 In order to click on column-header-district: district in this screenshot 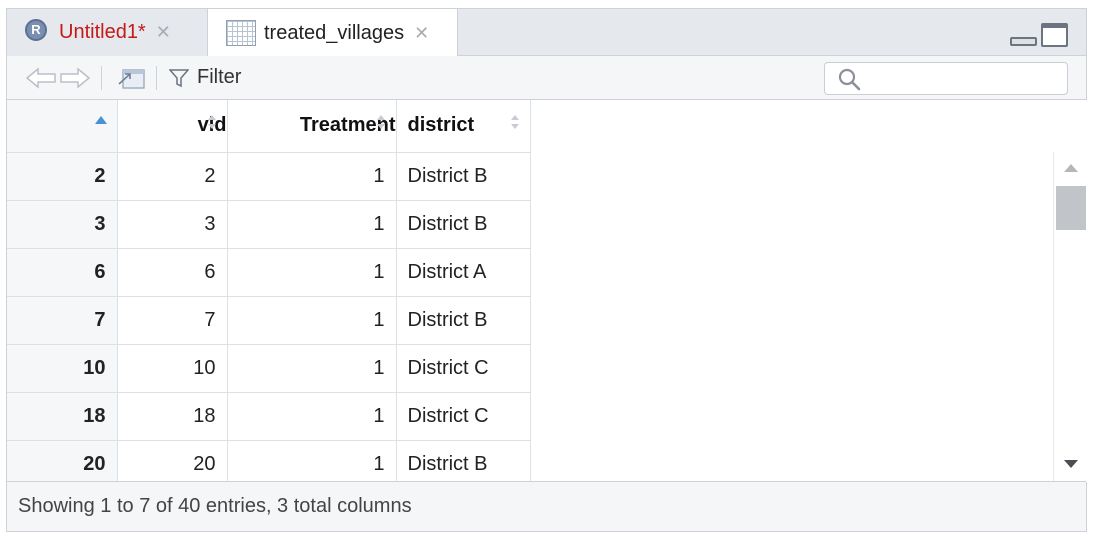, I will do `click(463, 126)`.